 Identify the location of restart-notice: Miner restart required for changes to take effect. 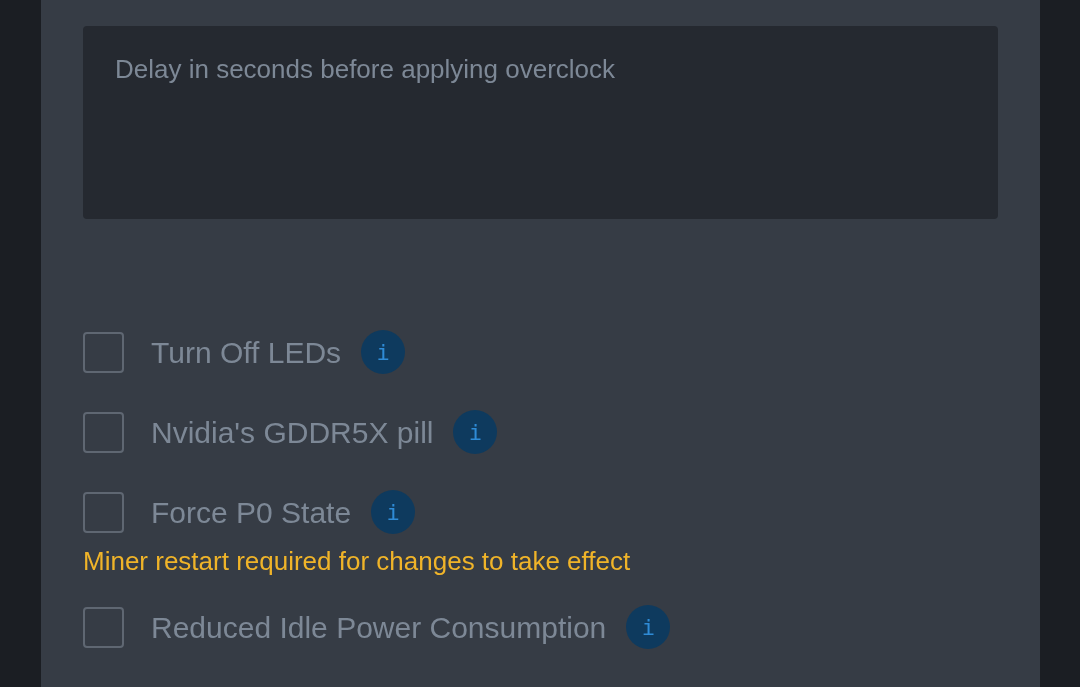
(357, 561).